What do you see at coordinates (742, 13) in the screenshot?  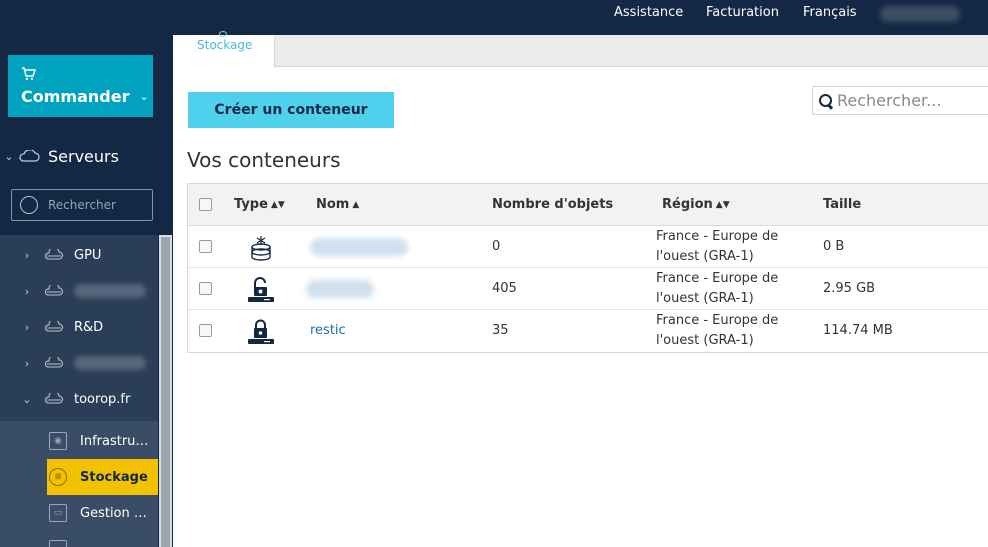 I see `billing-link: Facturation` at bounding box center [742, 13].